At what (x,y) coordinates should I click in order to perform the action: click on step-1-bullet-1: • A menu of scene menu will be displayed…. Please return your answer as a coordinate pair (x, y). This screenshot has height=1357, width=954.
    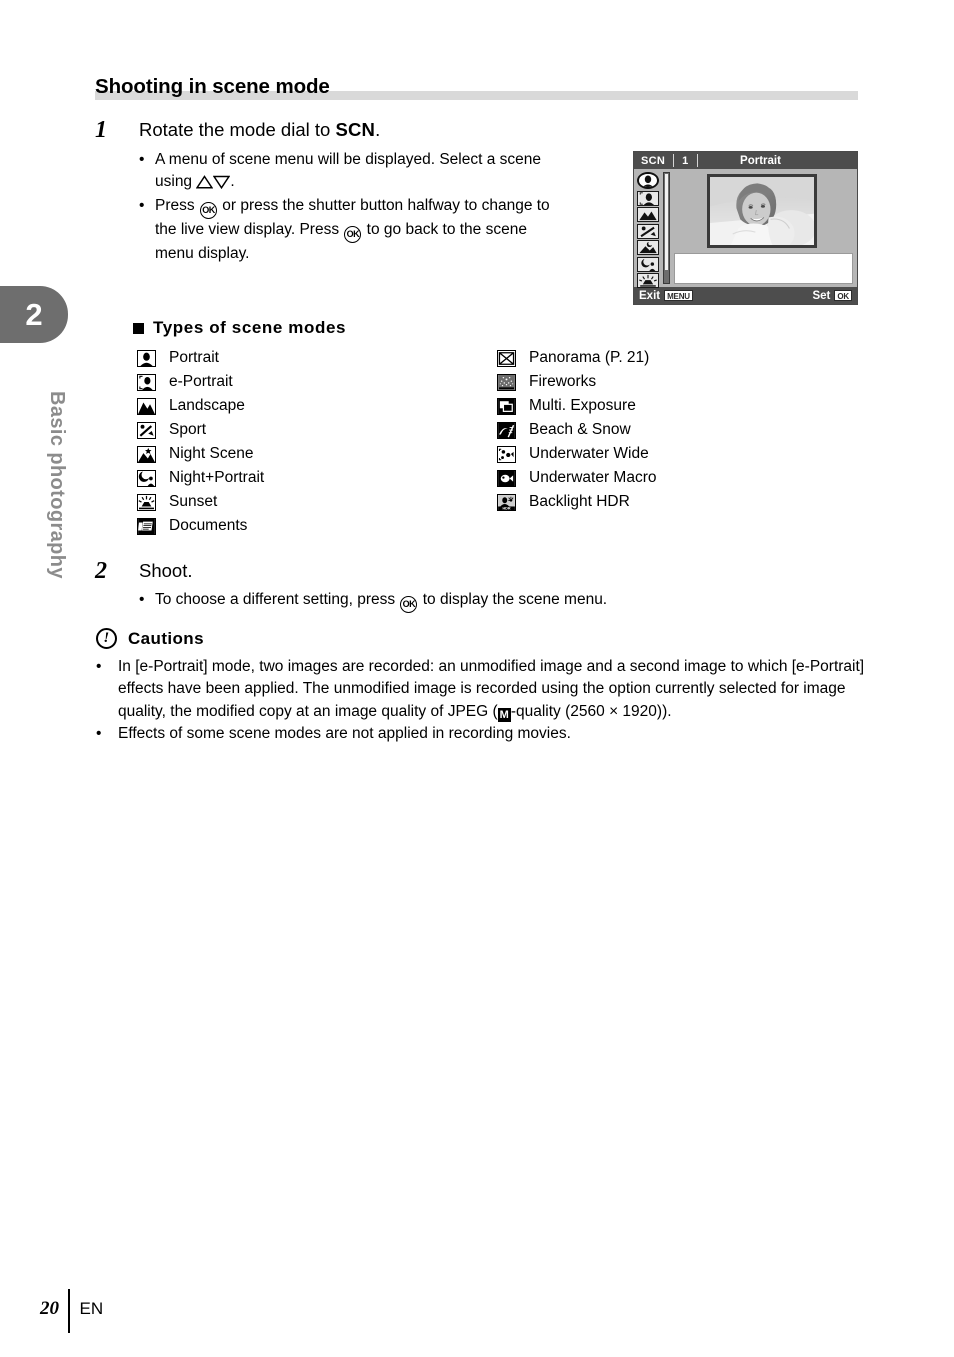
    Looking at the image, I should click on (354, 171).